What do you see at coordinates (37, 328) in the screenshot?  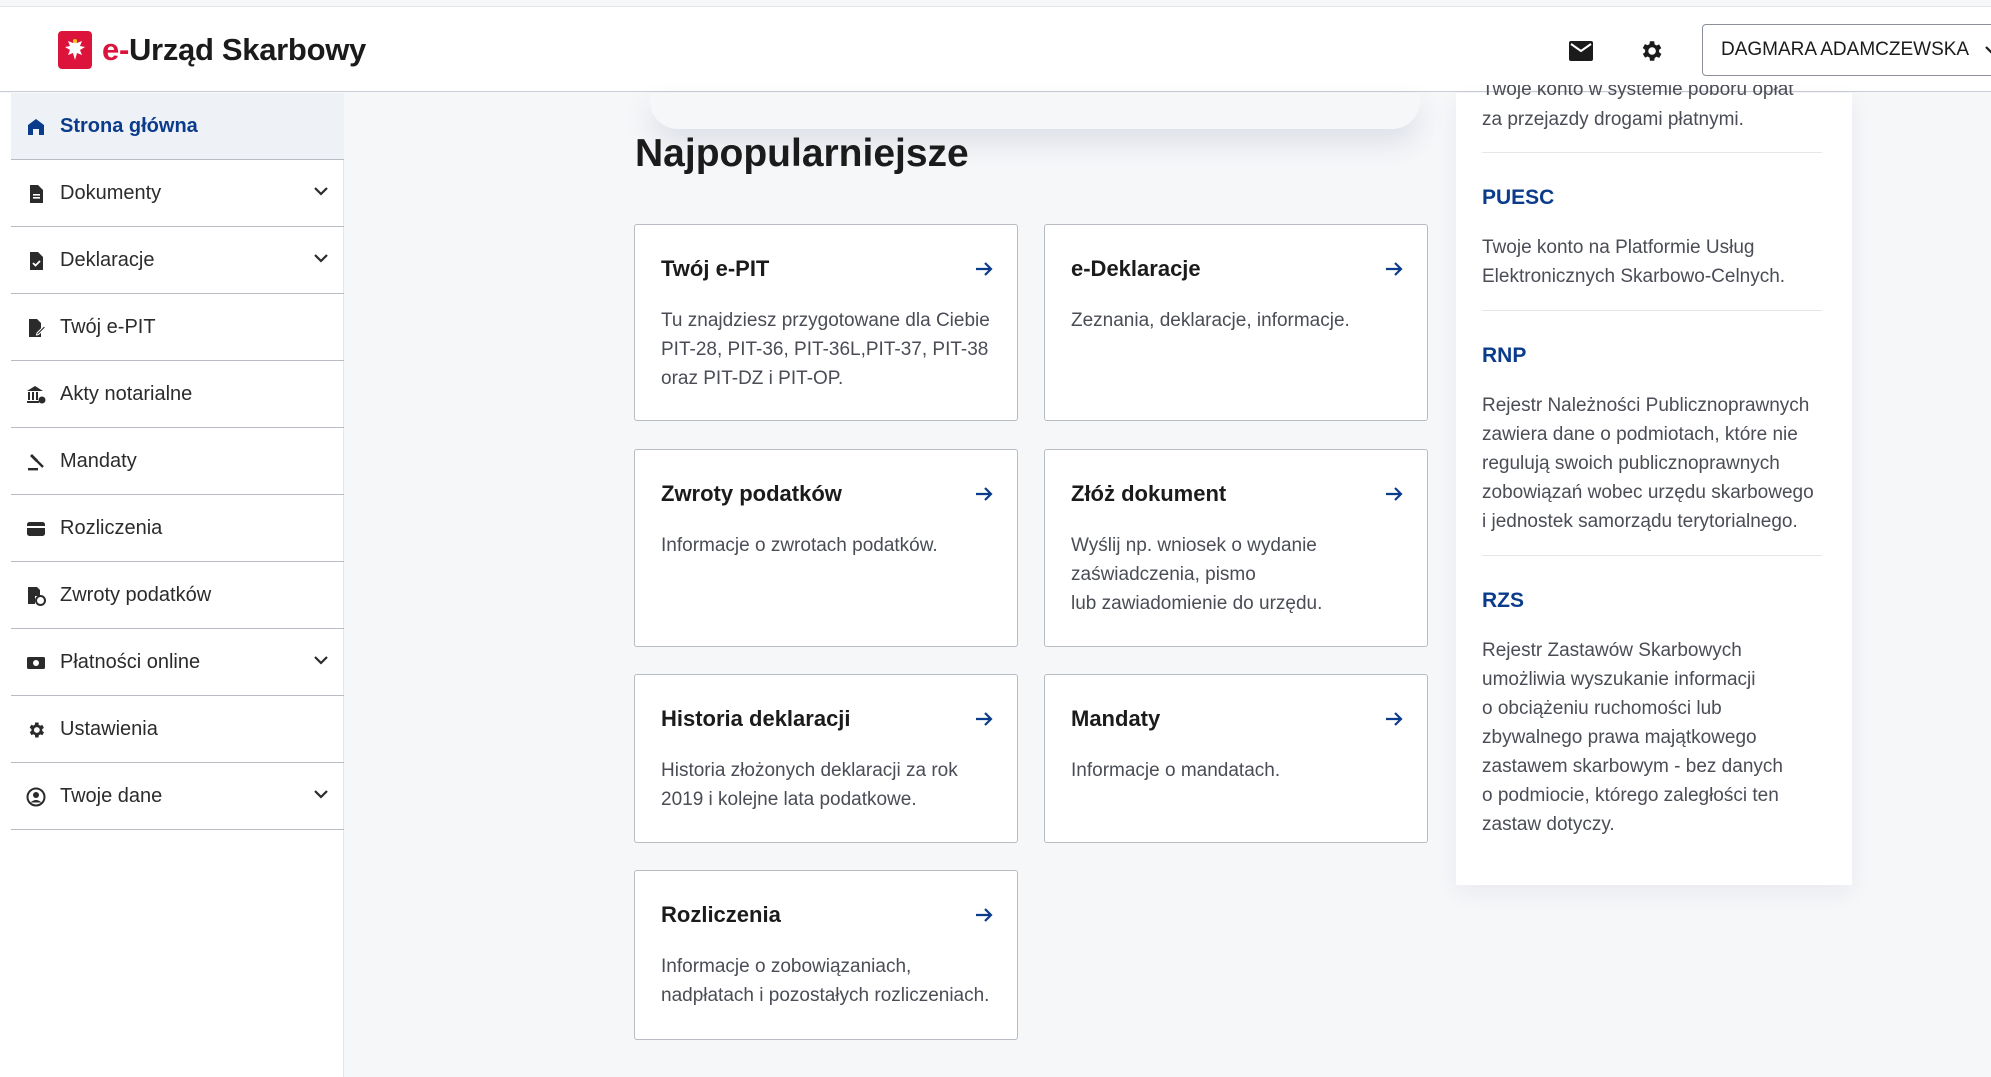 I see `epit-icon` at bounding box center [37, 328].